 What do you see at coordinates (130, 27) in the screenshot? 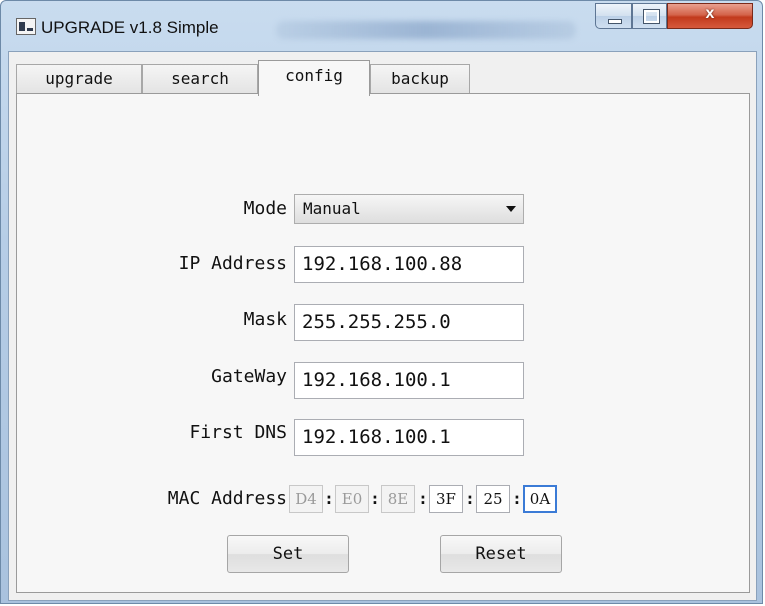
I see `window-title: UPGRADE v1.8 Simple` at bounding box center [130, 27].